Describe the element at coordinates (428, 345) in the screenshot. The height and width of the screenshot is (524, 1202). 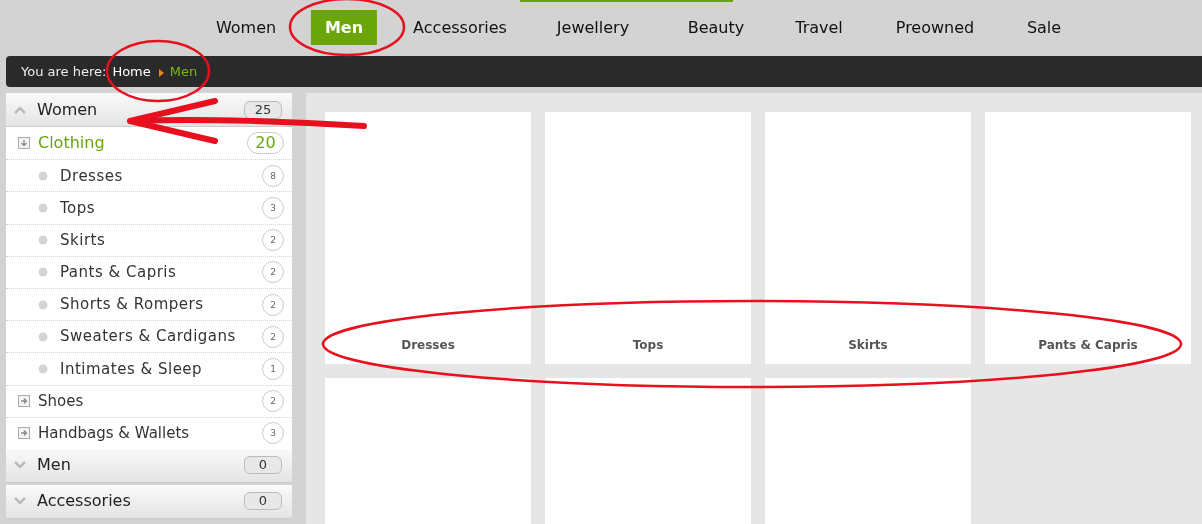
I see `tile-label: Dresses` at that location.